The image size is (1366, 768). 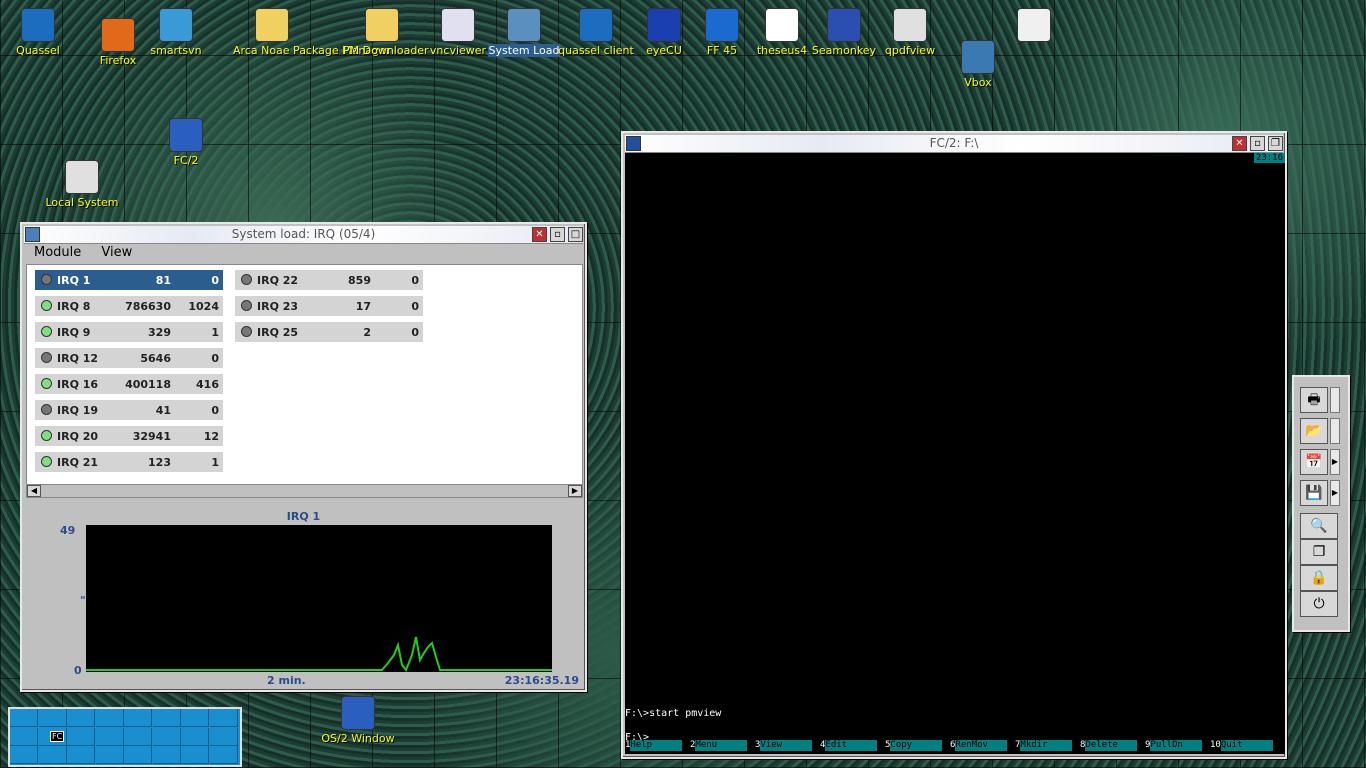 What do you see at coordinates (304, 491) in the screenshot?
I see `horizontal-scrollbar: ◀ ▶` at bounding box center [304, 491].